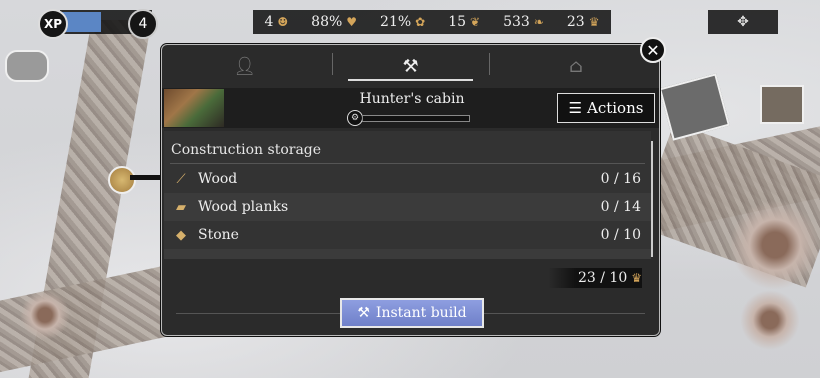  I want to click on list-item: ◆ Stone 0 / 10, so click(407, 235).